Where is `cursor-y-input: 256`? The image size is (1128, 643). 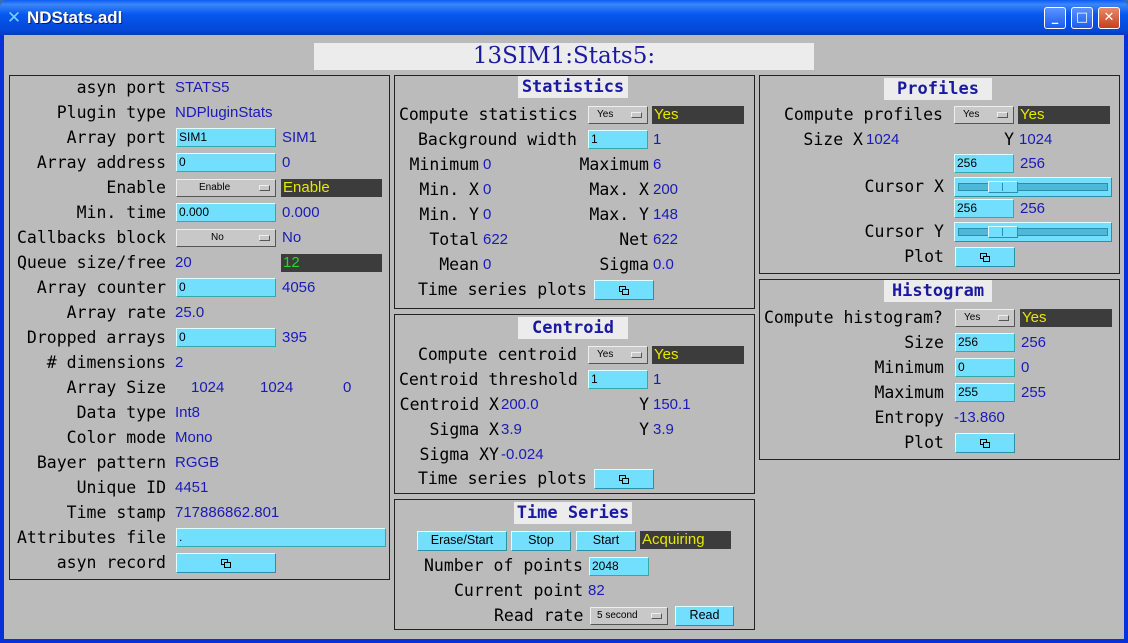 cursor-y-input: 256 is located at coordinates (984, 208).